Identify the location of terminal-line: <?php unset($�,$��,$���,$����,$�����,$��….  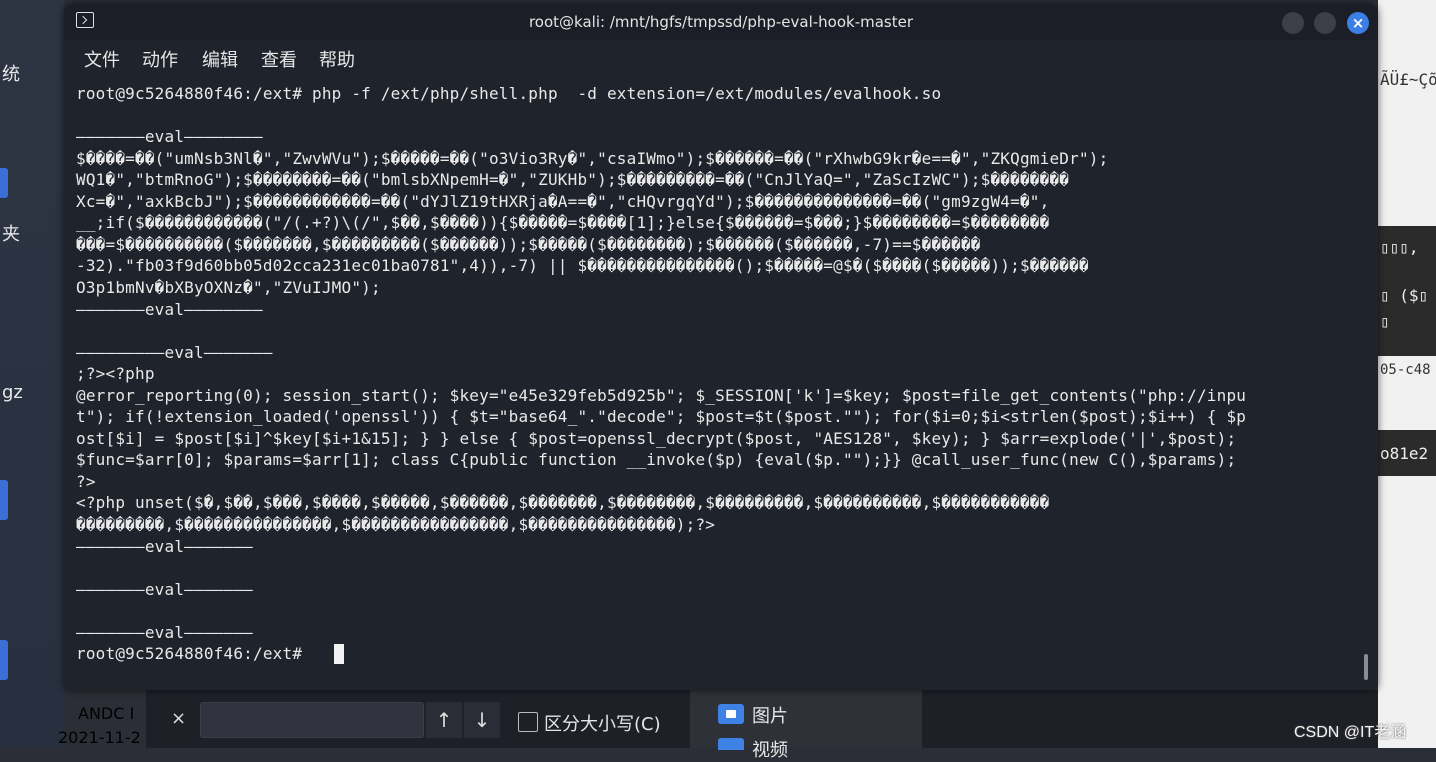
(563, 503).